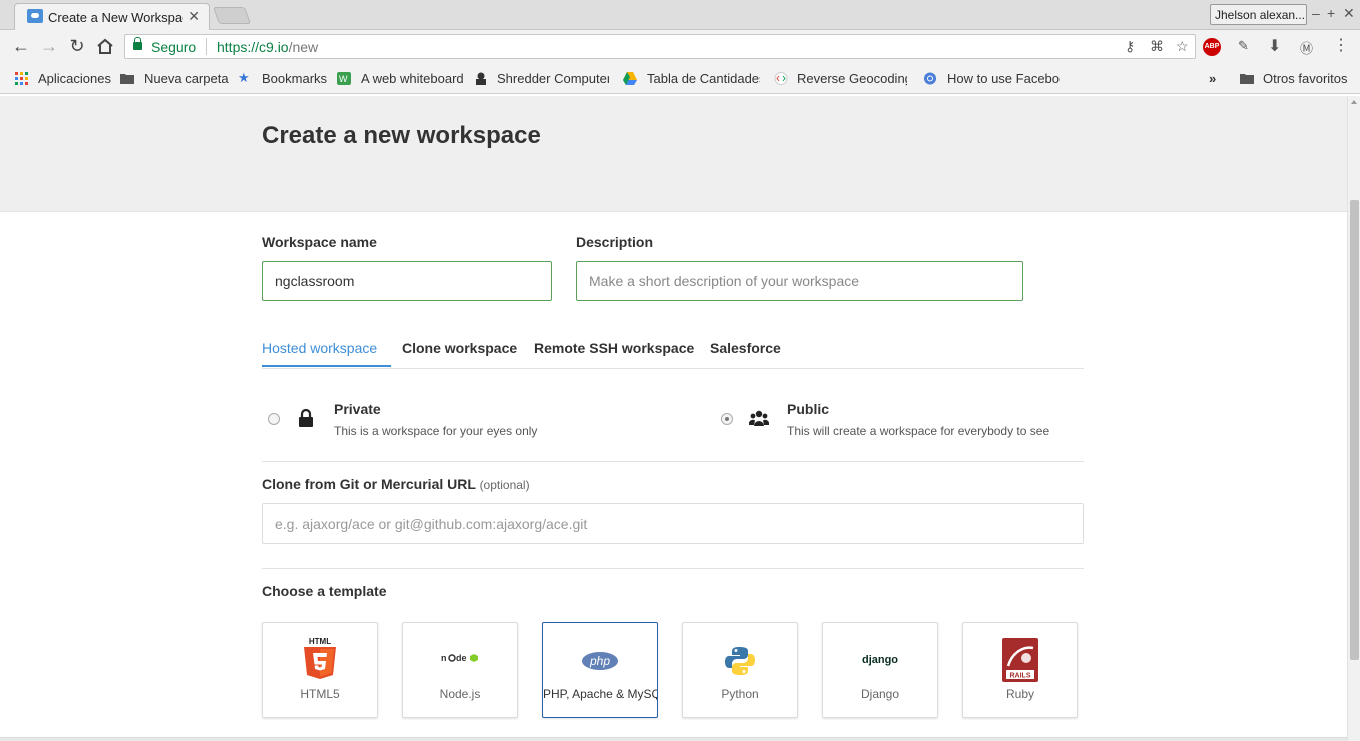  I want to click on close-icon: ✕, so click(194, 16).